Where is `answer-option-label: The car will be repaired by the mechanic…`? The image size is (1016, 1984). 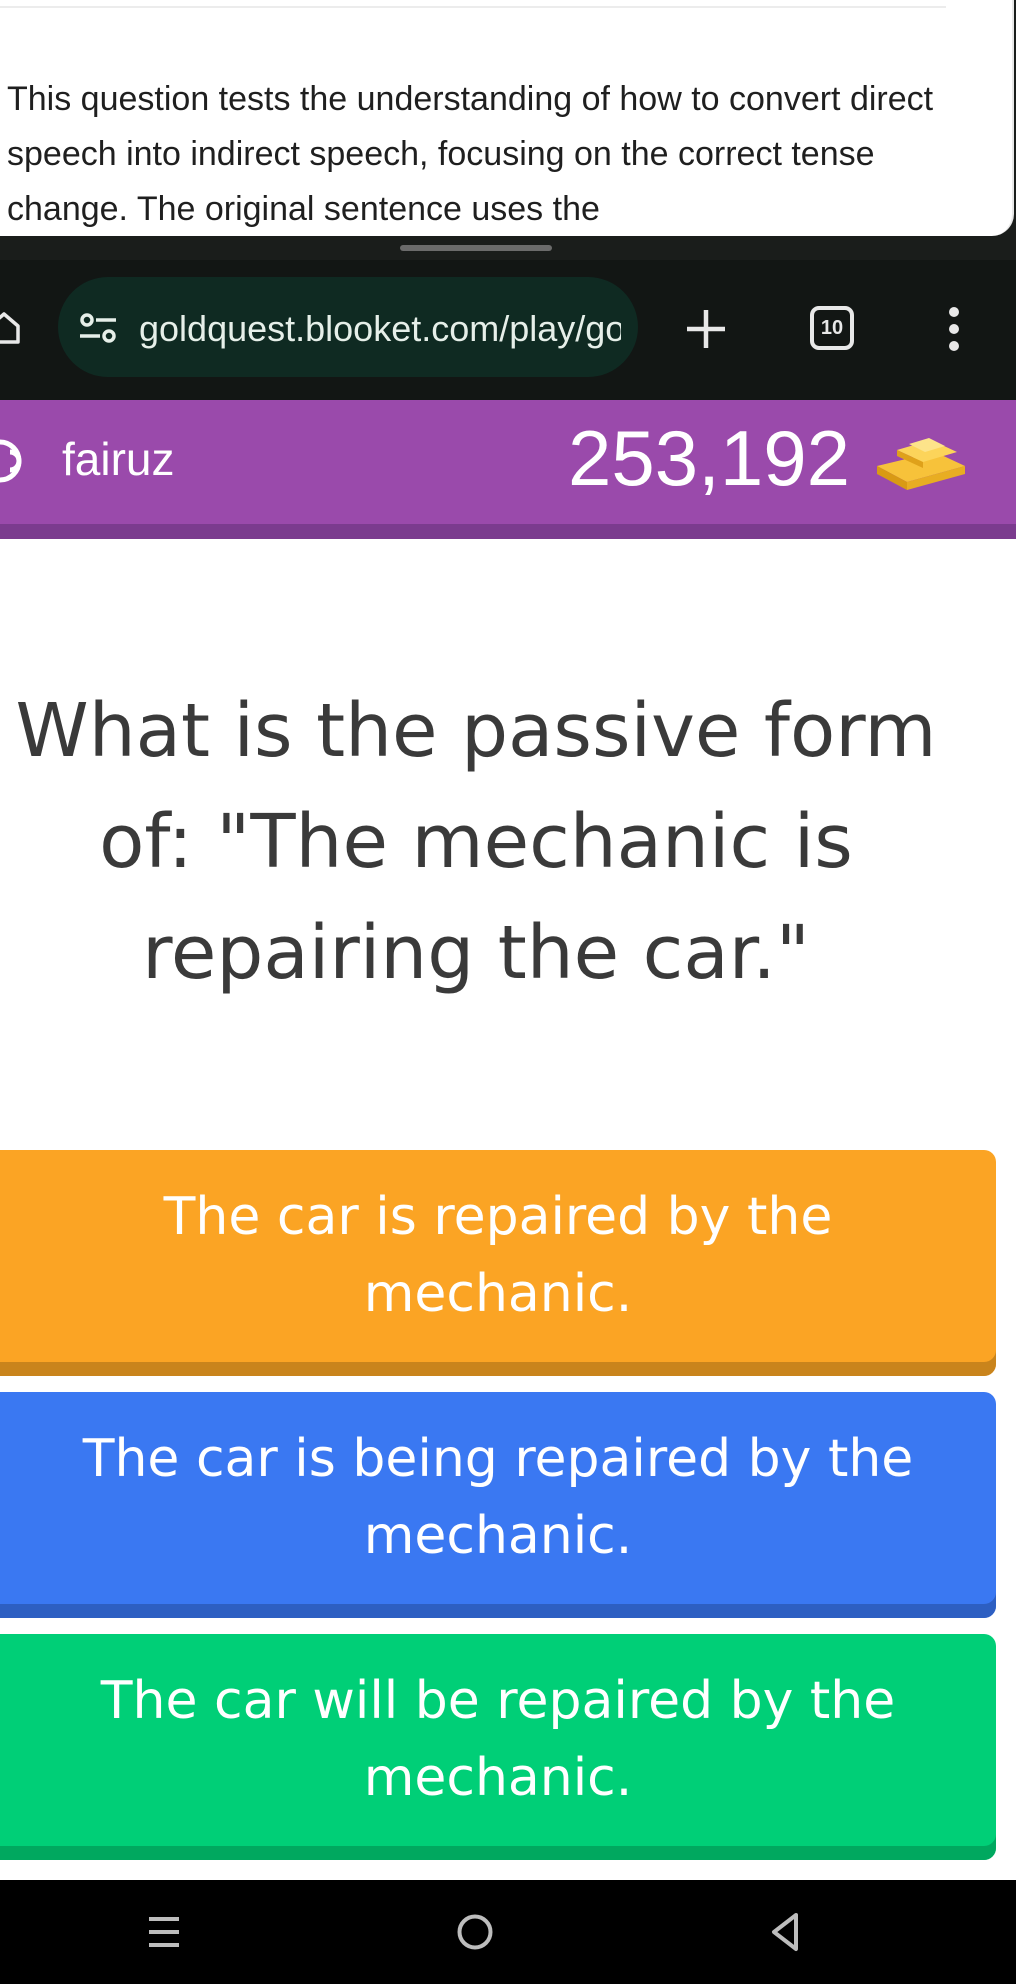
answer-option-label: The car will be repaired by the mechanic… is located at coordinates (498, 1739).